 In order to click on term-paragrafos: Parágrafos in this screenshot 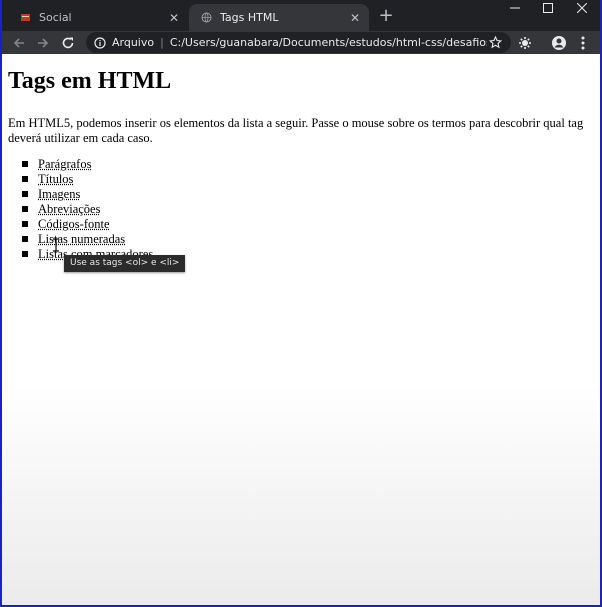, I will do `click(64, 164)`.